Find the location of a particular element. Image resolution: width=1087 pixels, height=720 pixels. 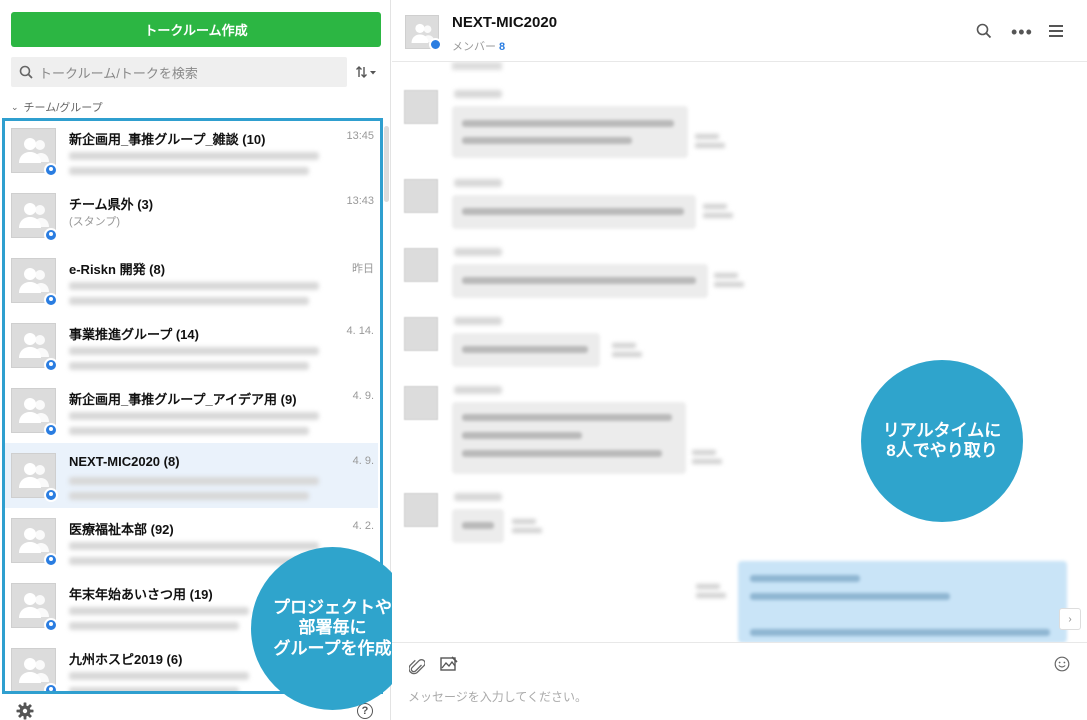

image-edit-icon is located at coordinates (449, 664).